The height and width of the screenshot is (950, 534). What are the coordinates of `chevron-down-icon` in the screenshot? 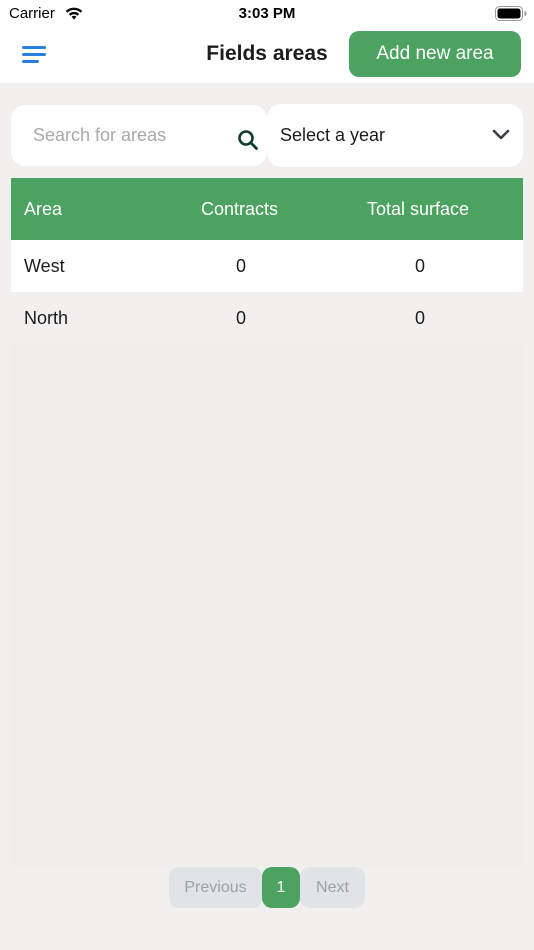 It's located at (501, 135).